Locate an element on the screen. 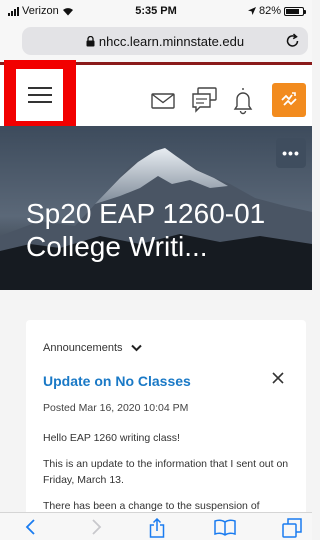 Image resolution: width=320 pixels, height=540 pixels. announcements-title: Announcements is located at coordinates (83, 348).